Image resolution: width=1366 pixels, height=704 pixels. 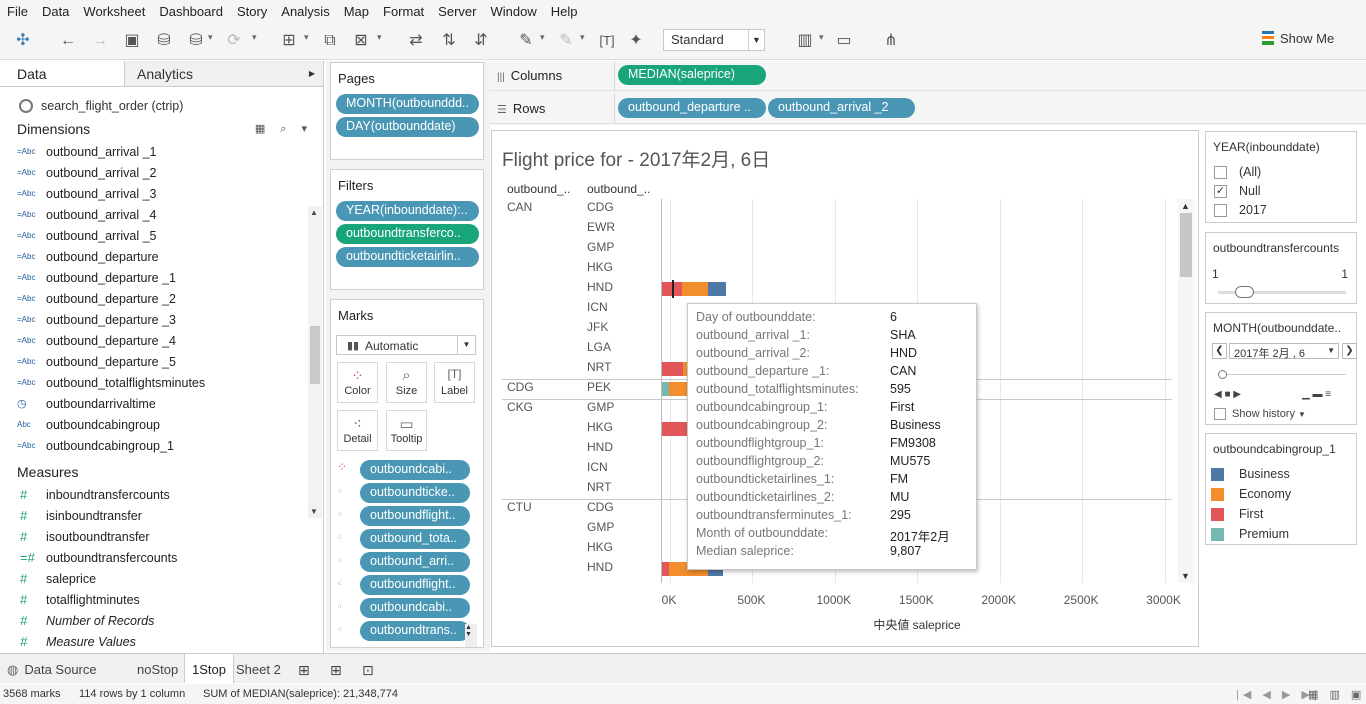 What do you see at coordinates (714, 40) in the screenshot?
I see `fit-select: Standard ▼` at bounding box center [714, 40].